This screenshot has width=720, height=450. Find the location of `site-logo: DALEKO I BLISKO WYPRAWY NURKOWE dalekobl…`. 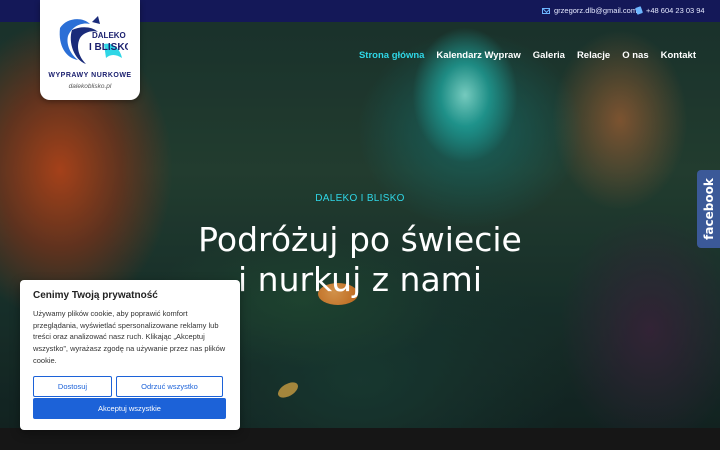

site-logo: DALEKO I BLISKO WYPRAWY NURKOWE dalekobl… is located at coordinates (90, 50).